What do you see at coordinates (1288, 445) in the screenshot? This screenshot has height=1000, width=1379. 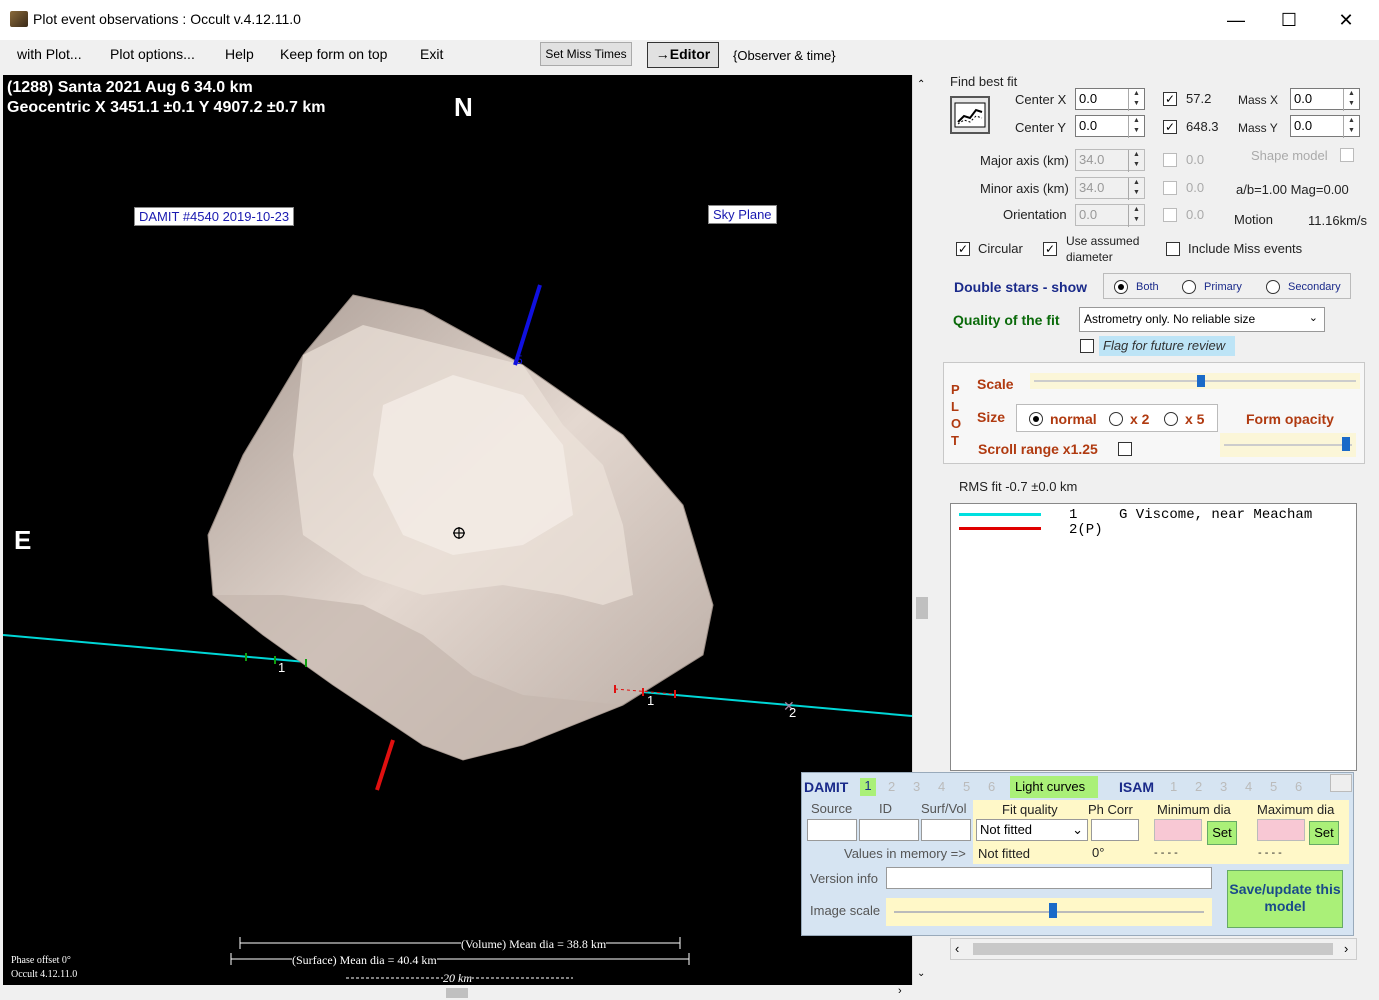 I see `opacity-slider` at bounding box center [1288, 445].